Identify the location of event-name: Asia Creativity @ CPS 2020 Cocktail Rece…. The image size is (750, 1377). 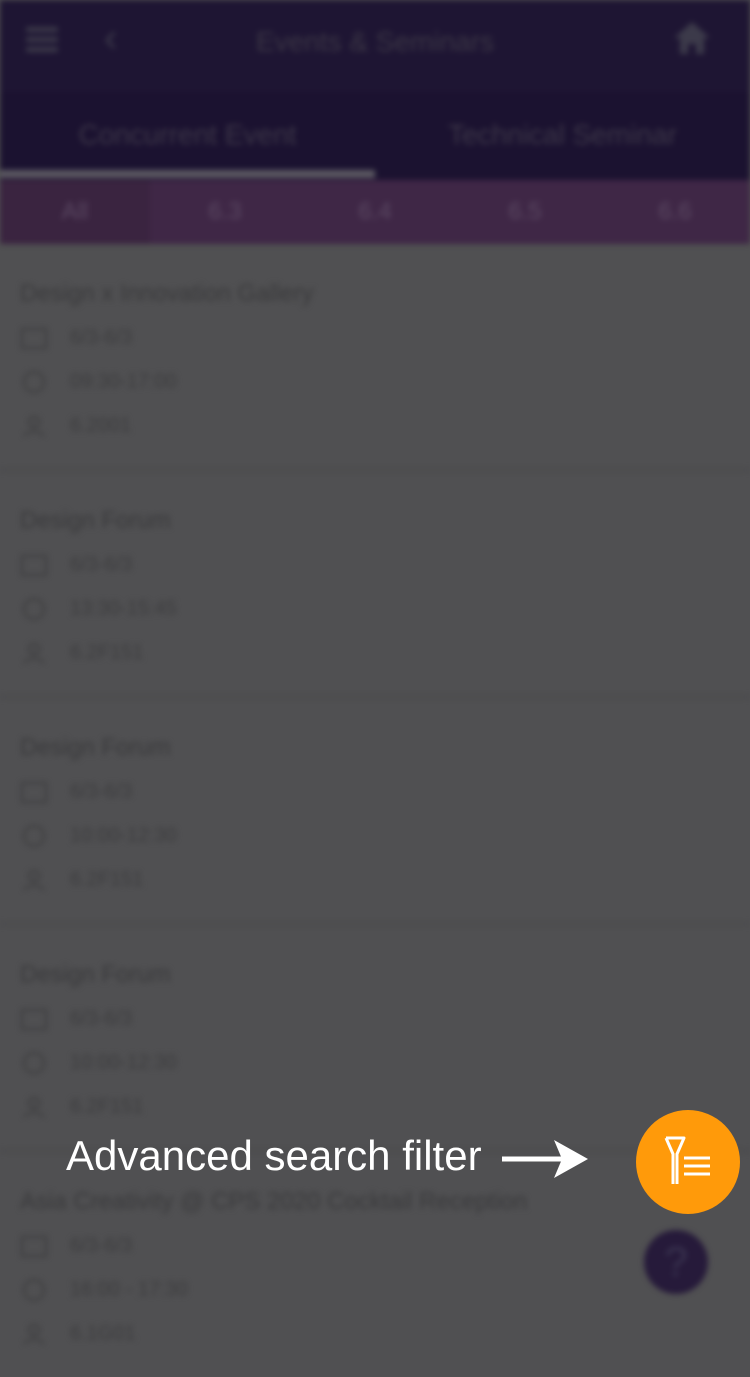
(274, 1201).